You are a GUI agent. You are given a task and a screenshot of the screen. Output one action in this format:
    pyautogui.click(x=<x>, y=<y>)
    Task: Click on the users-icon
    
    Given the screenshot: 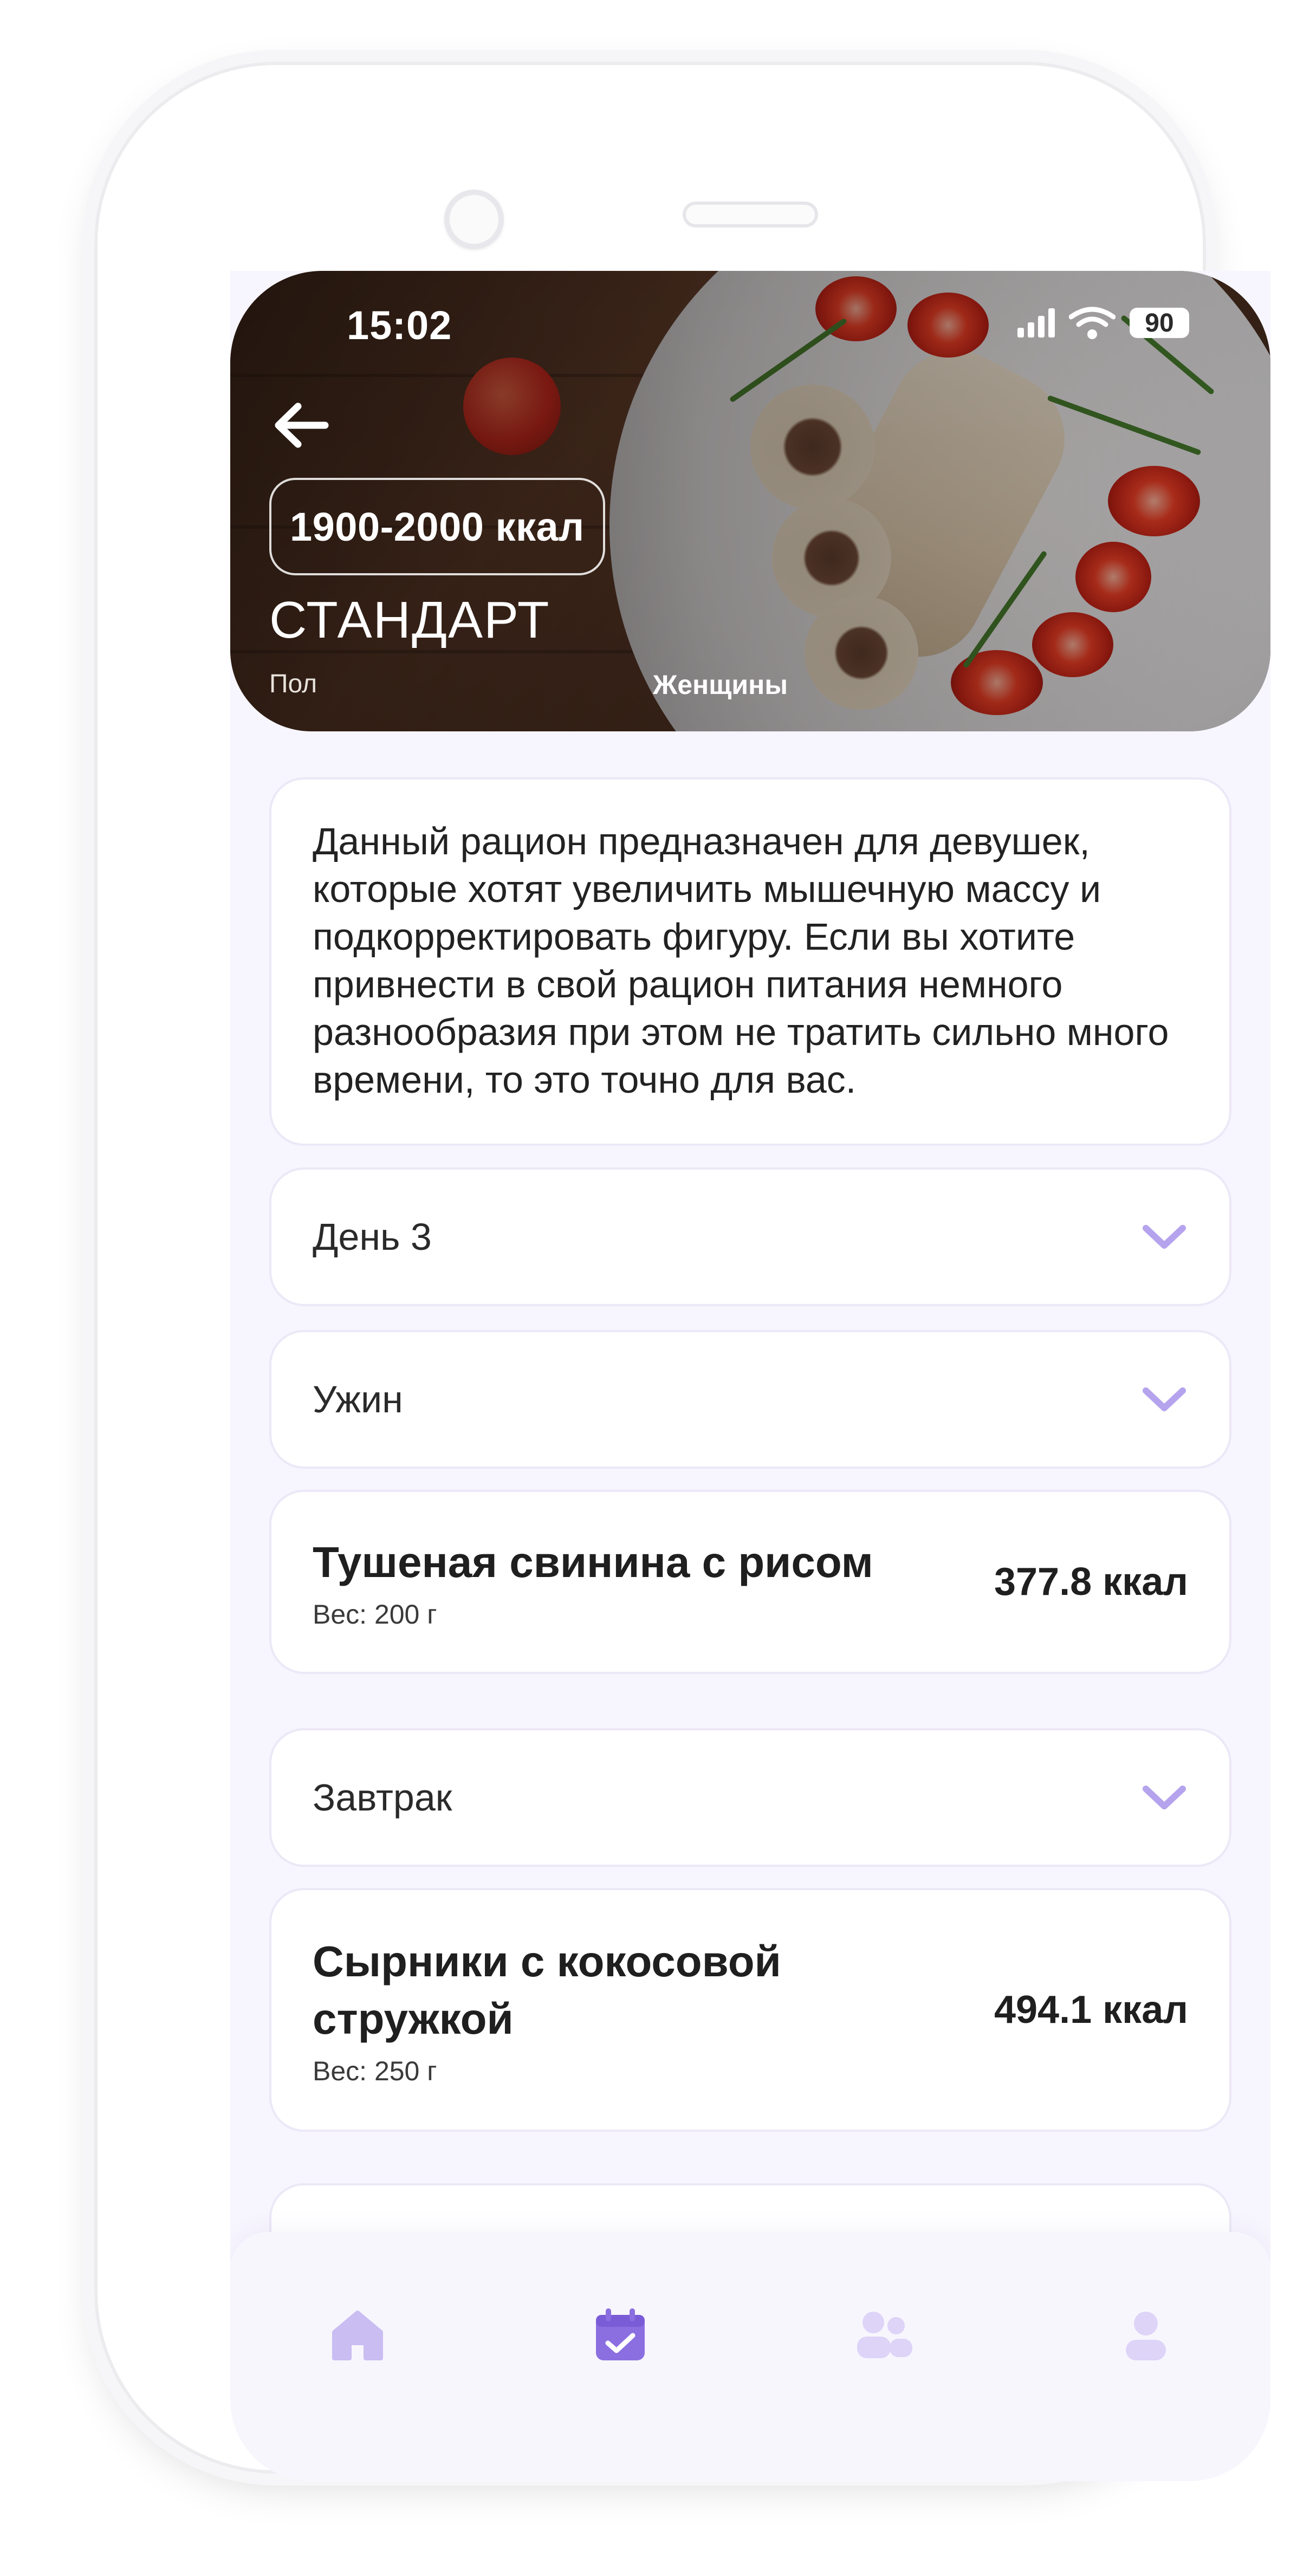 What is the action you would take?
    pyautogui.click(x=884, y=2335)
    